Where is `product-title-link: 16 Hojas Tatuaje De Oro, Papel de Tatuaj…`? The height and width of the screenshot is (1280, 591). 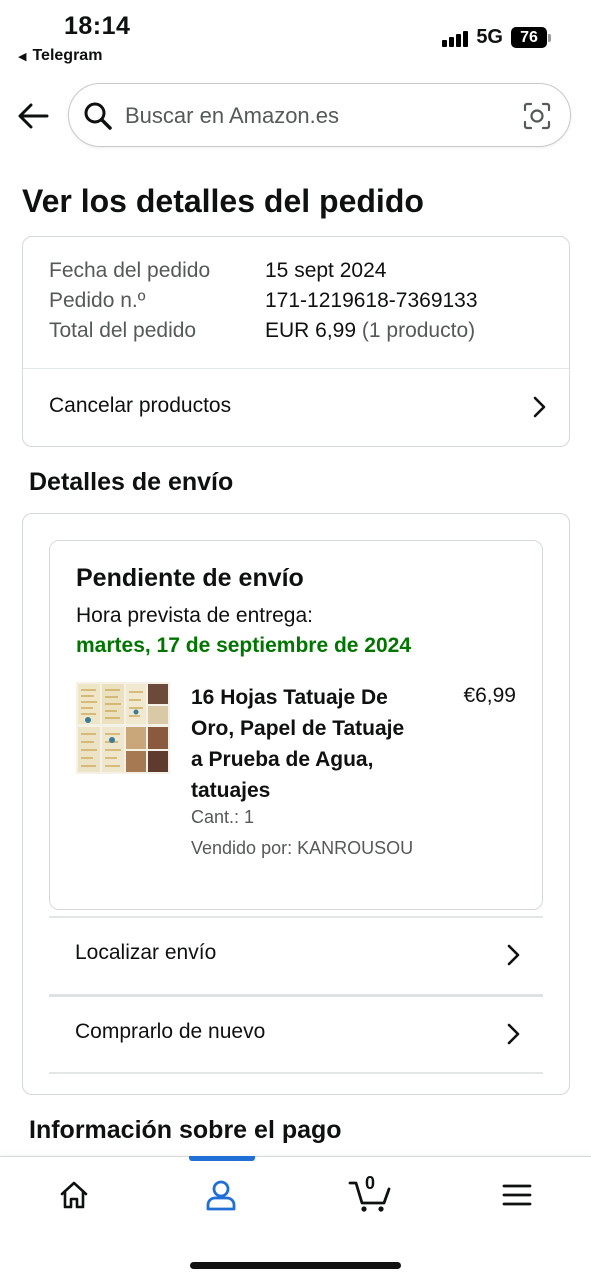
product-title-link: 16 Hojas Tatuaje De Oro, Papel de Tatuaj… is located at coordinates (301, 744).